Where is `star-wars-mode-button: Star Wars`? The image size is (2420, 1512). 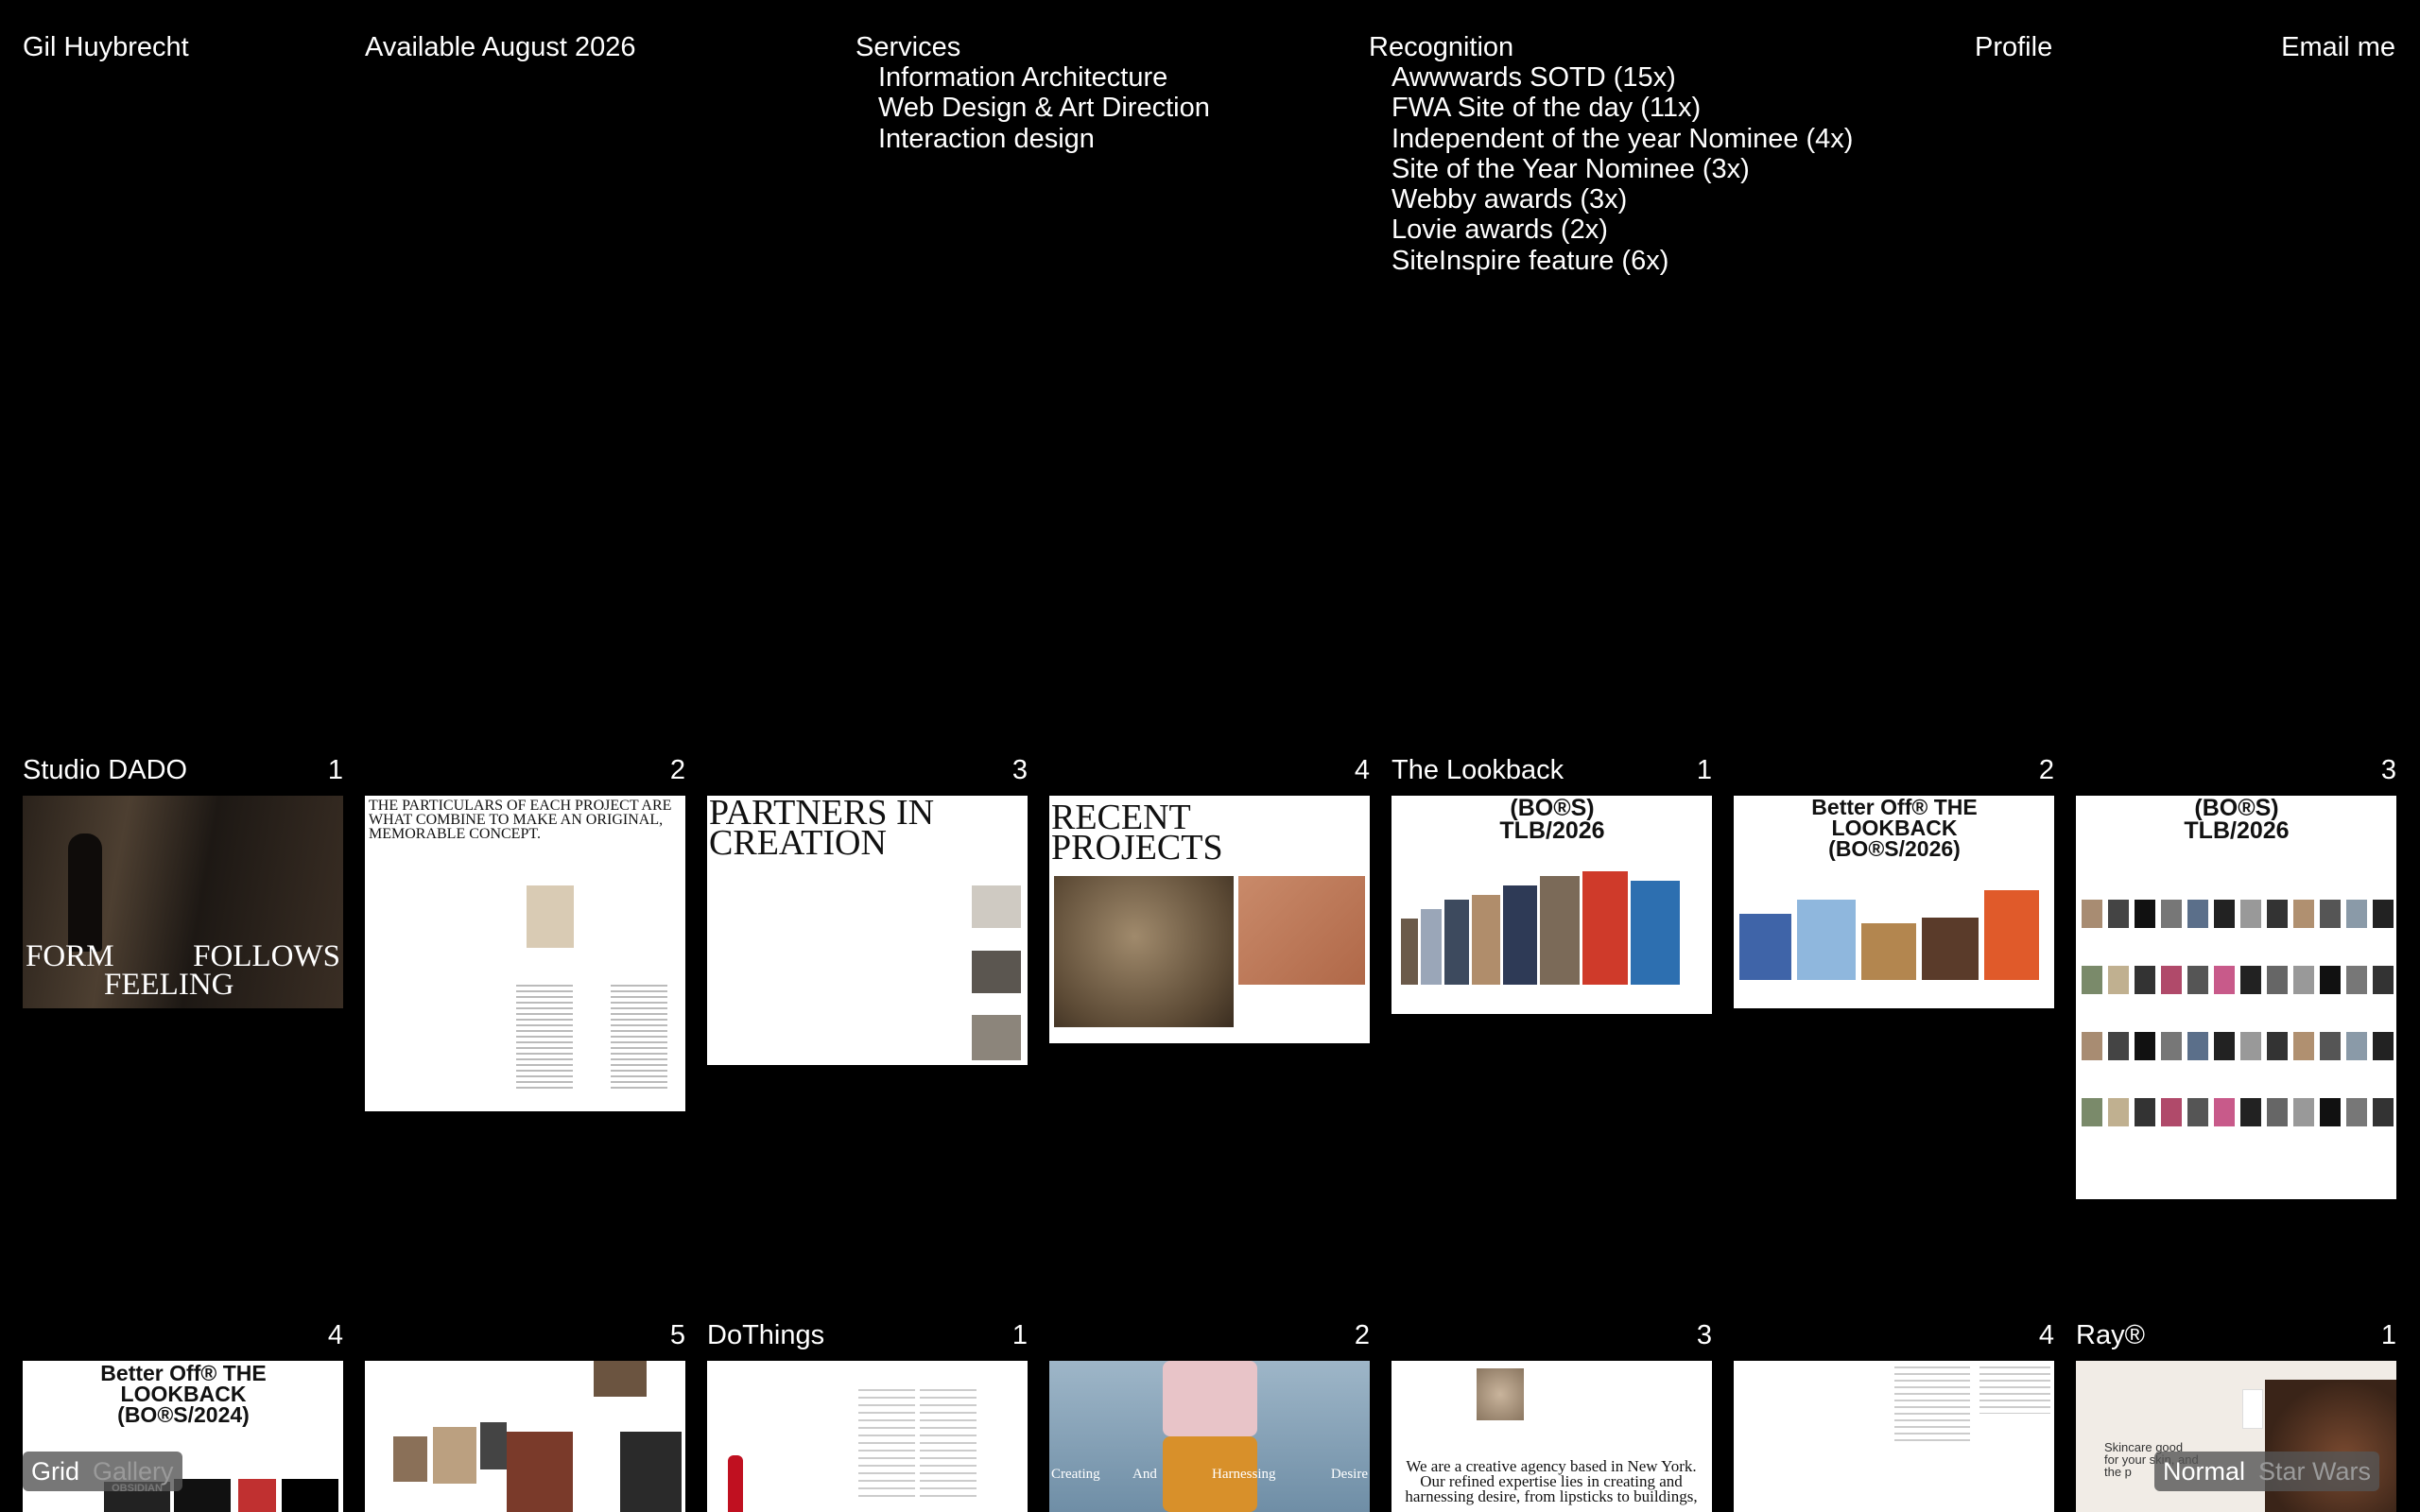
star-wars-mode-button: Star Wars is located at coordinates (2314, 1471).